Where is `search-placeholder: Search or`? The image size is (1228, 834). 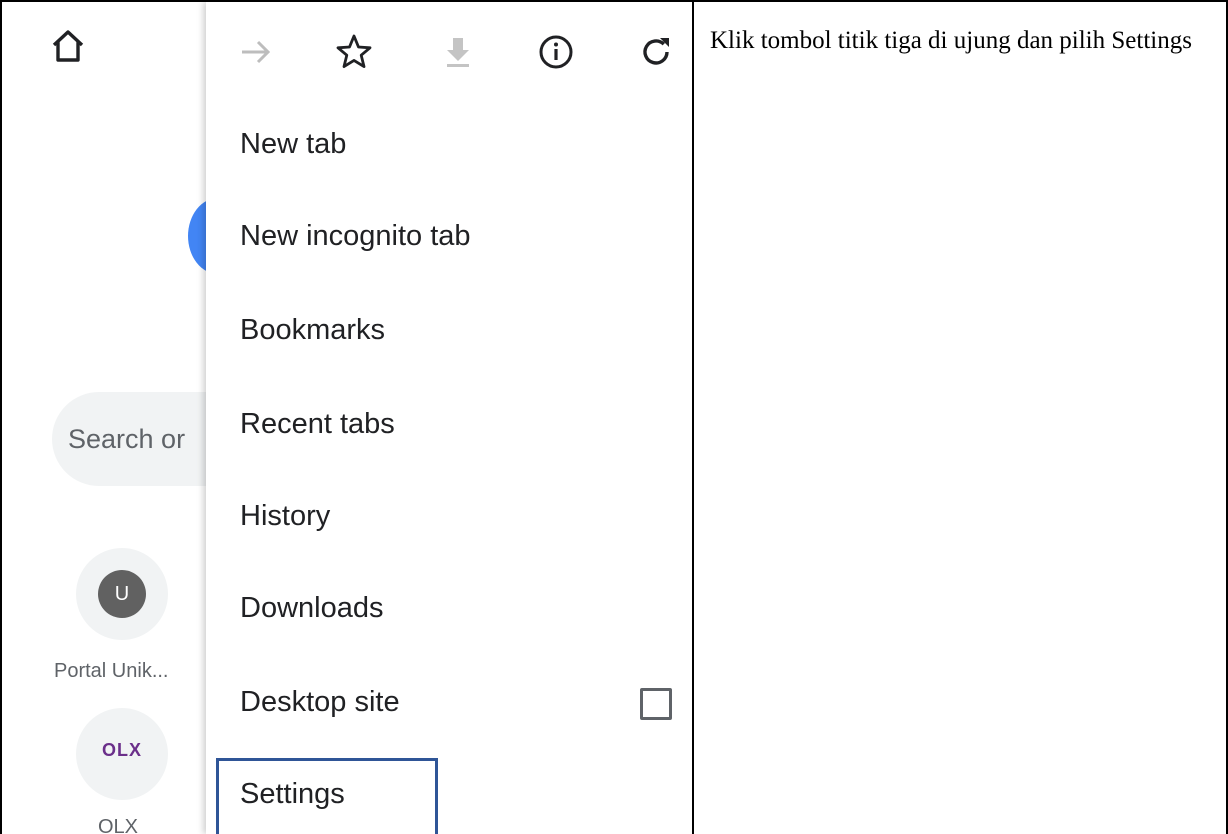
search-placeholder: Search or is located at coordinates (127, 439).